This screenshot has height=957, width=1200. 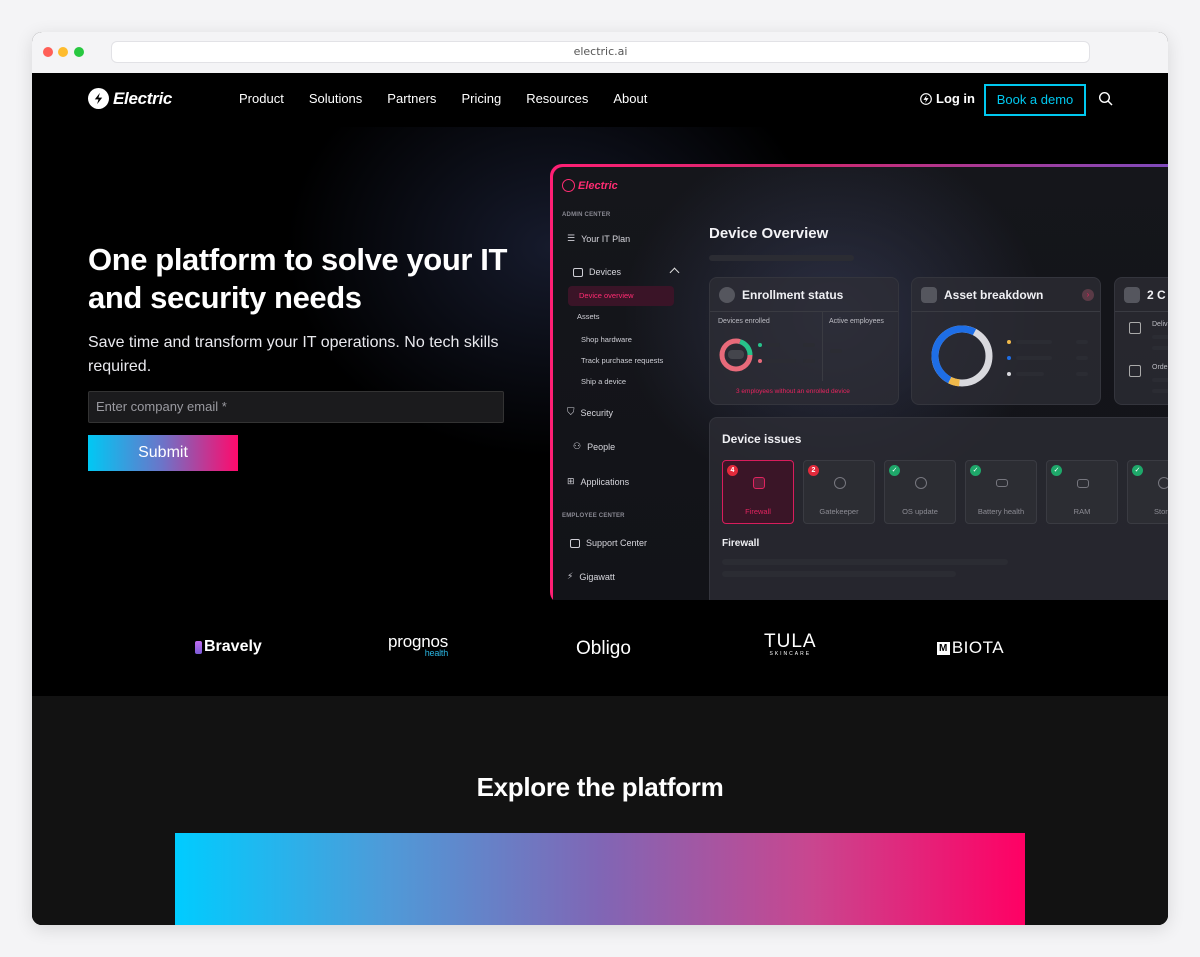 What do you see at coordinates (839, 492) in the screenshot?
I see `issue-tile-gatekeeper: 2 Gatekeeper` at bounding box center [839, 492].